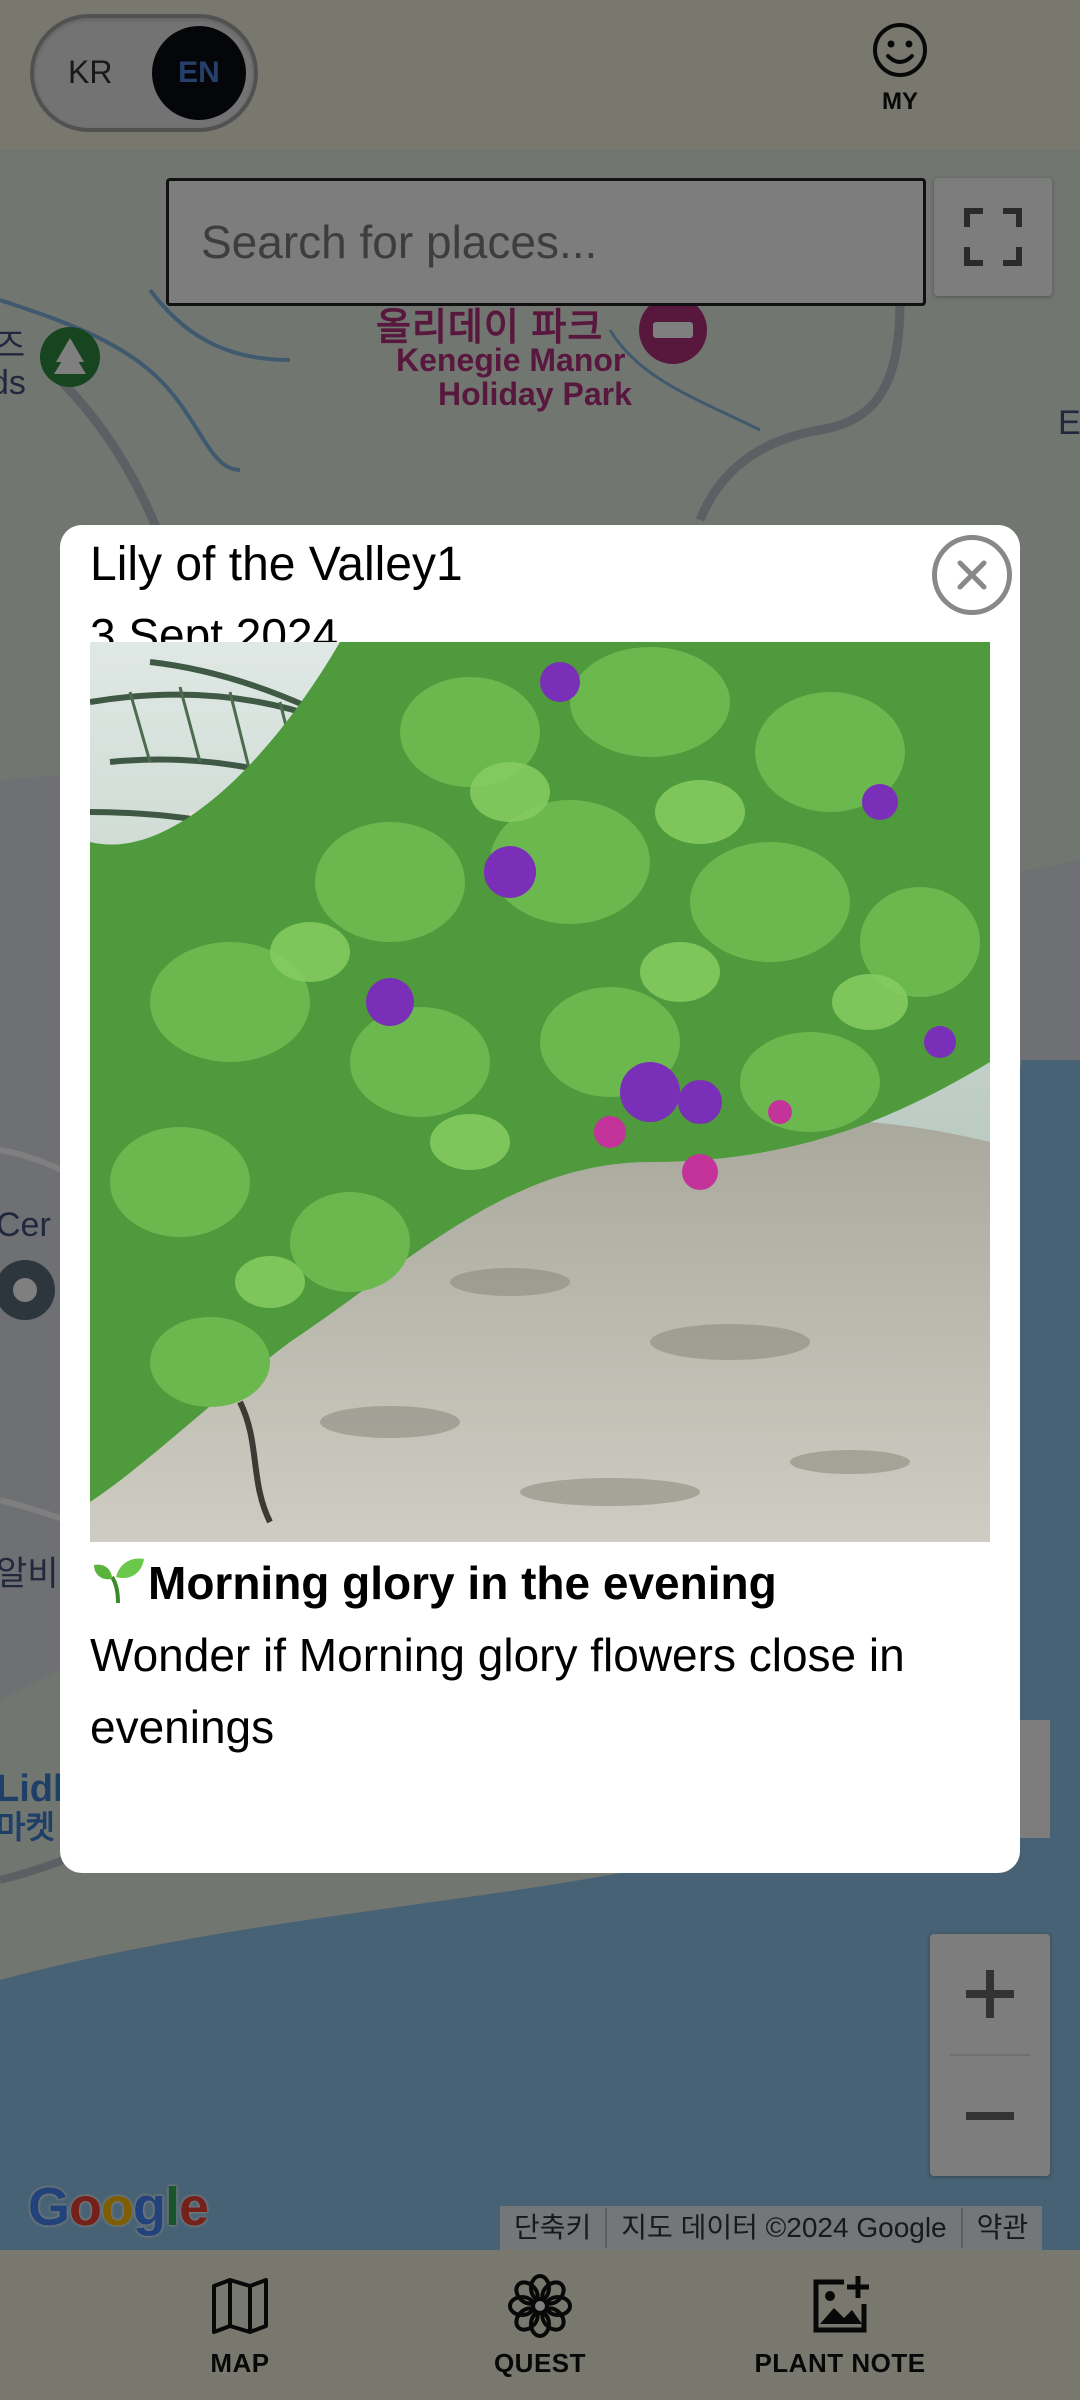 The image size is (1080, 2400). Describe the element at coordinates (276, 564) in the screenshot. I see `note-title: Lily of the Valley1` at that location.